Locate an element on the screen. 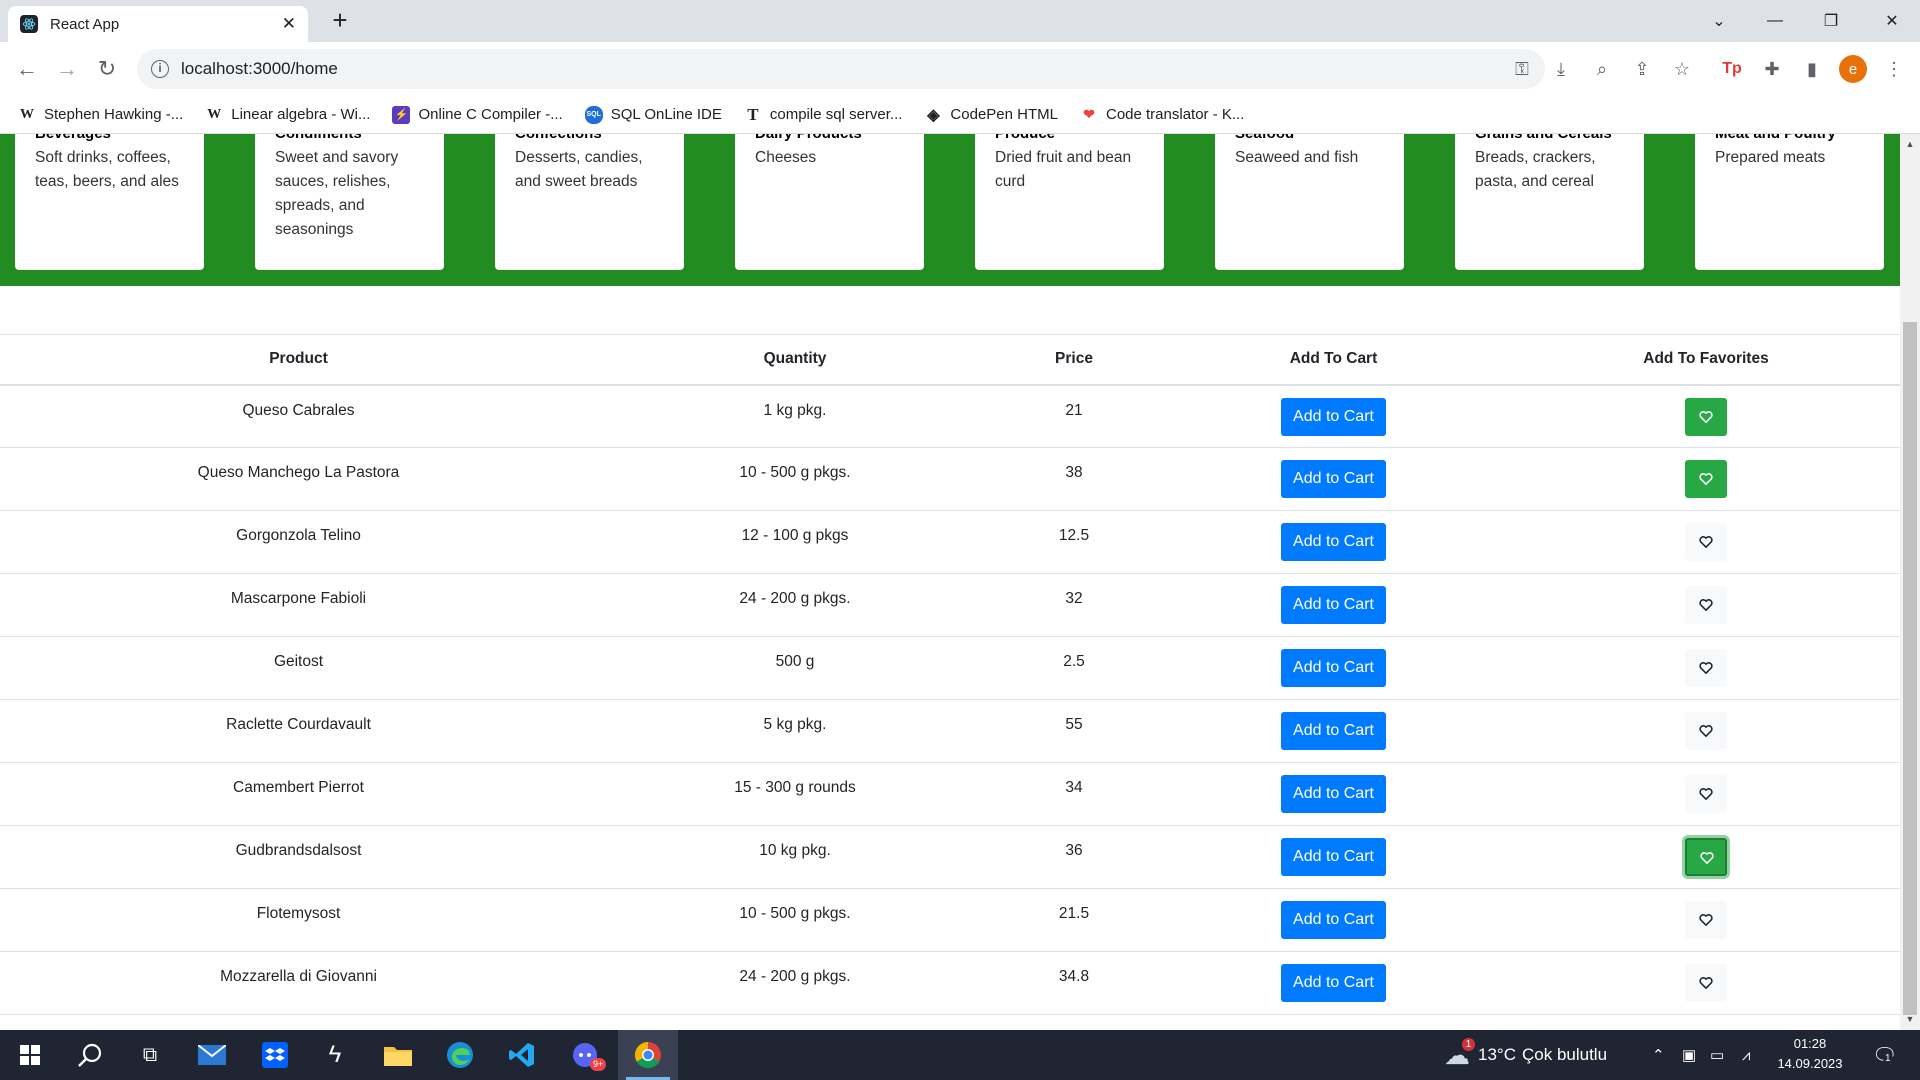  extension-tp-icon: Tp is located at coordinates (1732, 69).